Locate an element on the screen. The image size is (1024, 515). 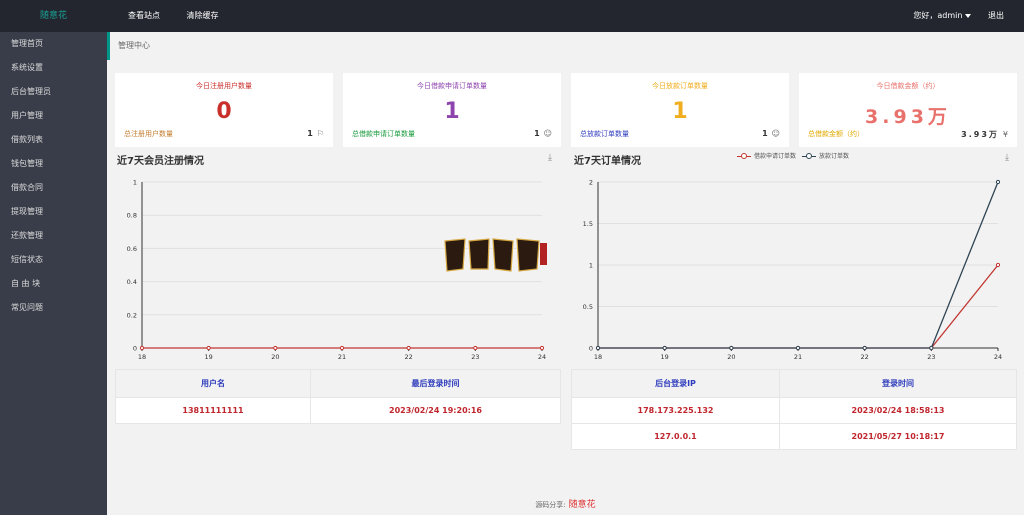
y-tick-label: 0.8 is located at coordinates (132, 216).